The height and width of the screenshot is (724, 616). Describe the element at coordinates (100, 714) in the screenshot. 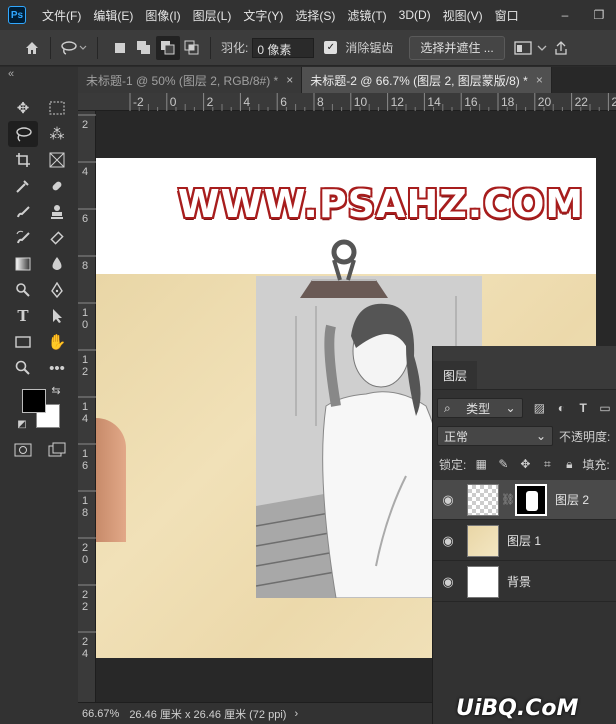

I see `zoom-level: 66.67%` at that location.